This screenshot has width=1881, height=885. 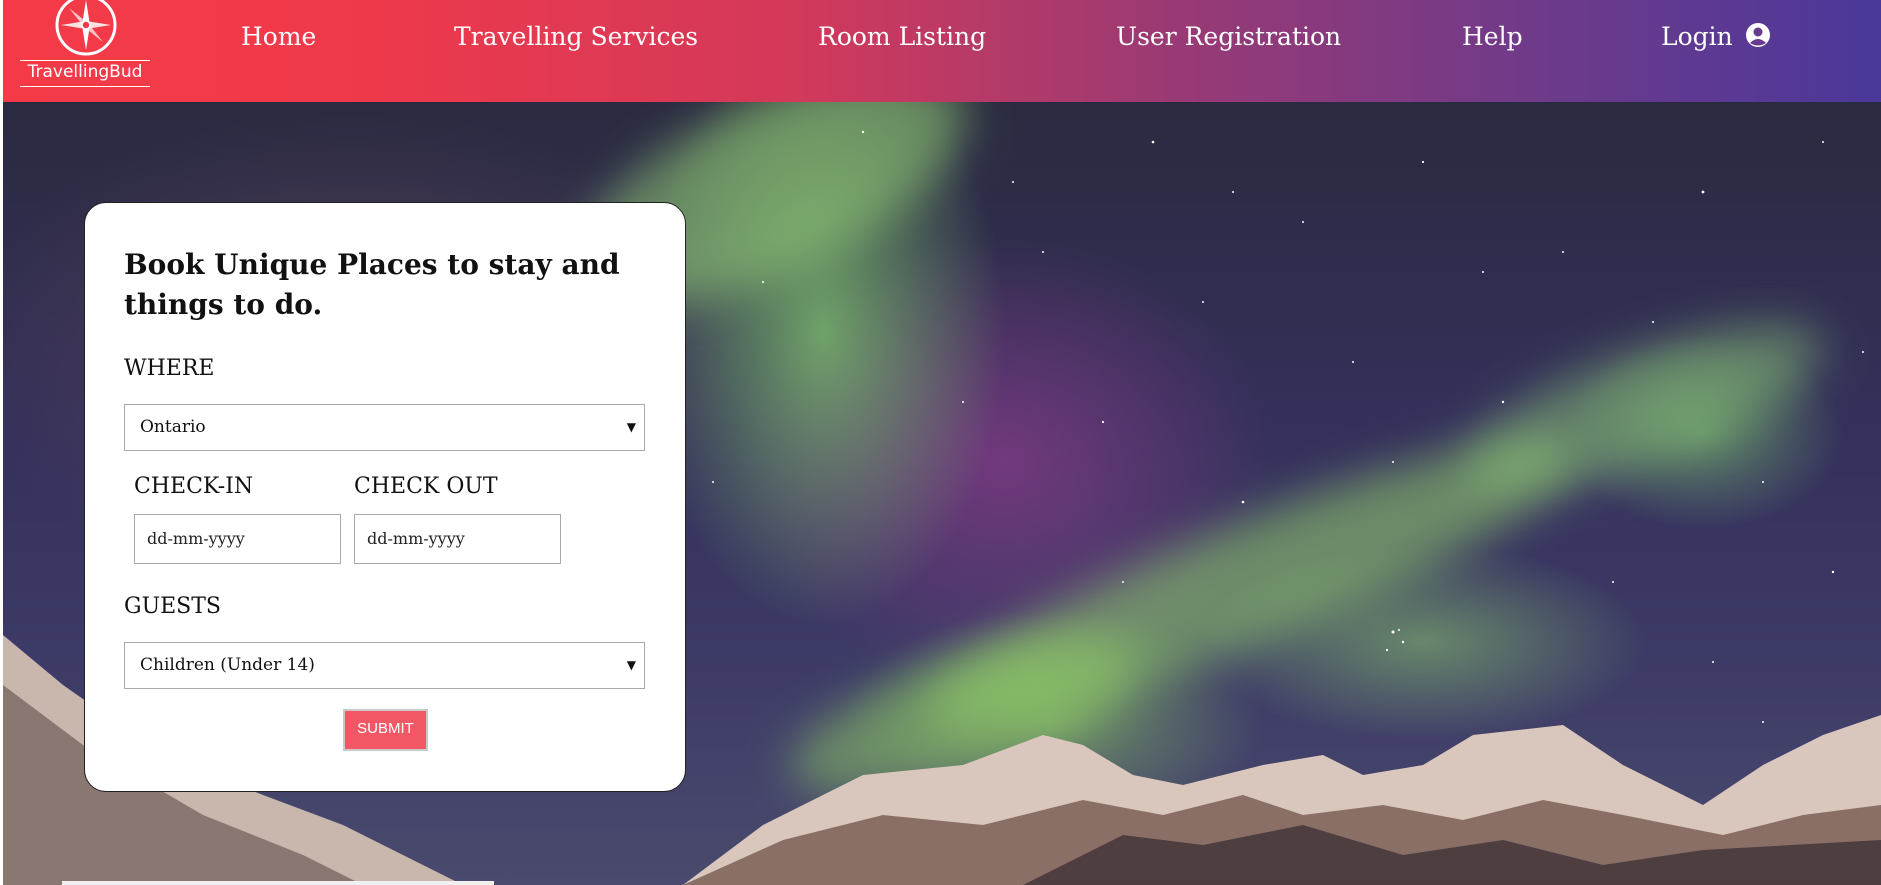 What do you see at coordinates (278, 883) in the screenshot?
I see `bottom-scroll-indicator` at bounding box center [278, 883].